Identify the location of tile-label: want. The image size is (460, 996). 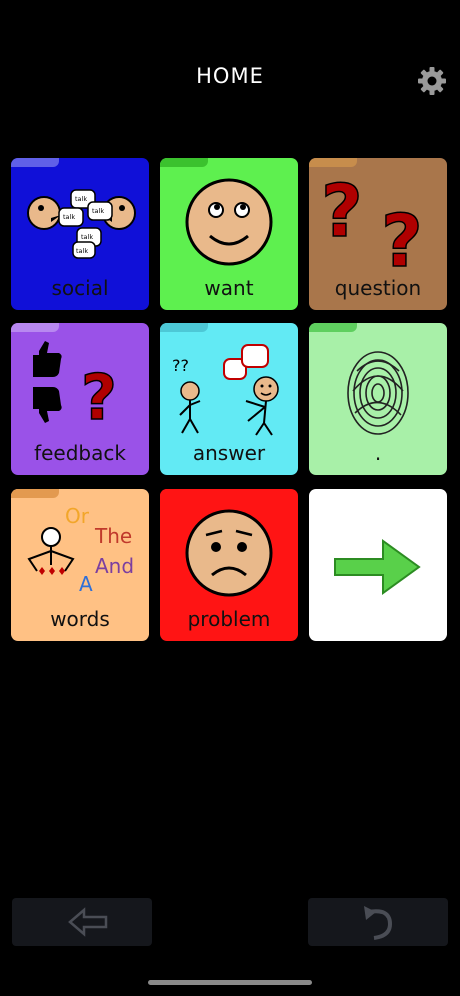
(229, 288).